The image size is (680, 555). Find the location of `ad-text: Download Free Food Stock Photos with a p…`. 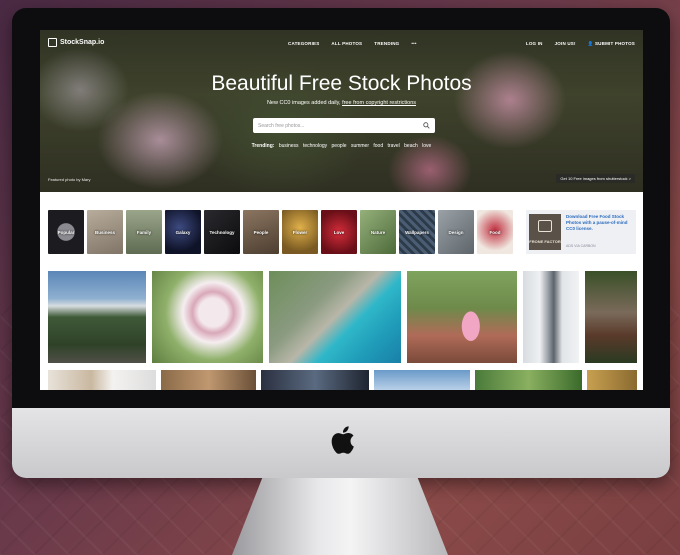

ad-text: Download Free Food Stock Photos with a p… is located at coordinates (599, 223).